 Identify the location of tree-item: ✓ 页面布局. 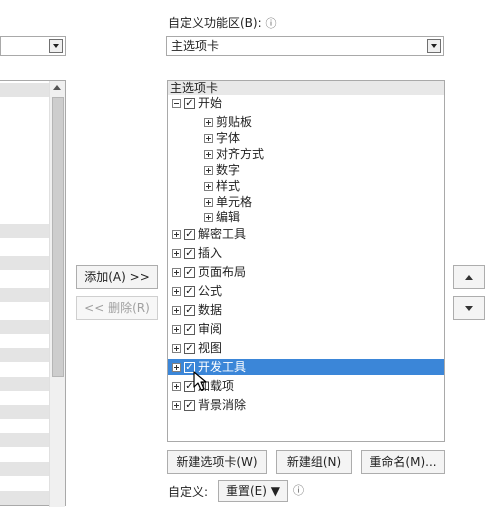
(209, 272).